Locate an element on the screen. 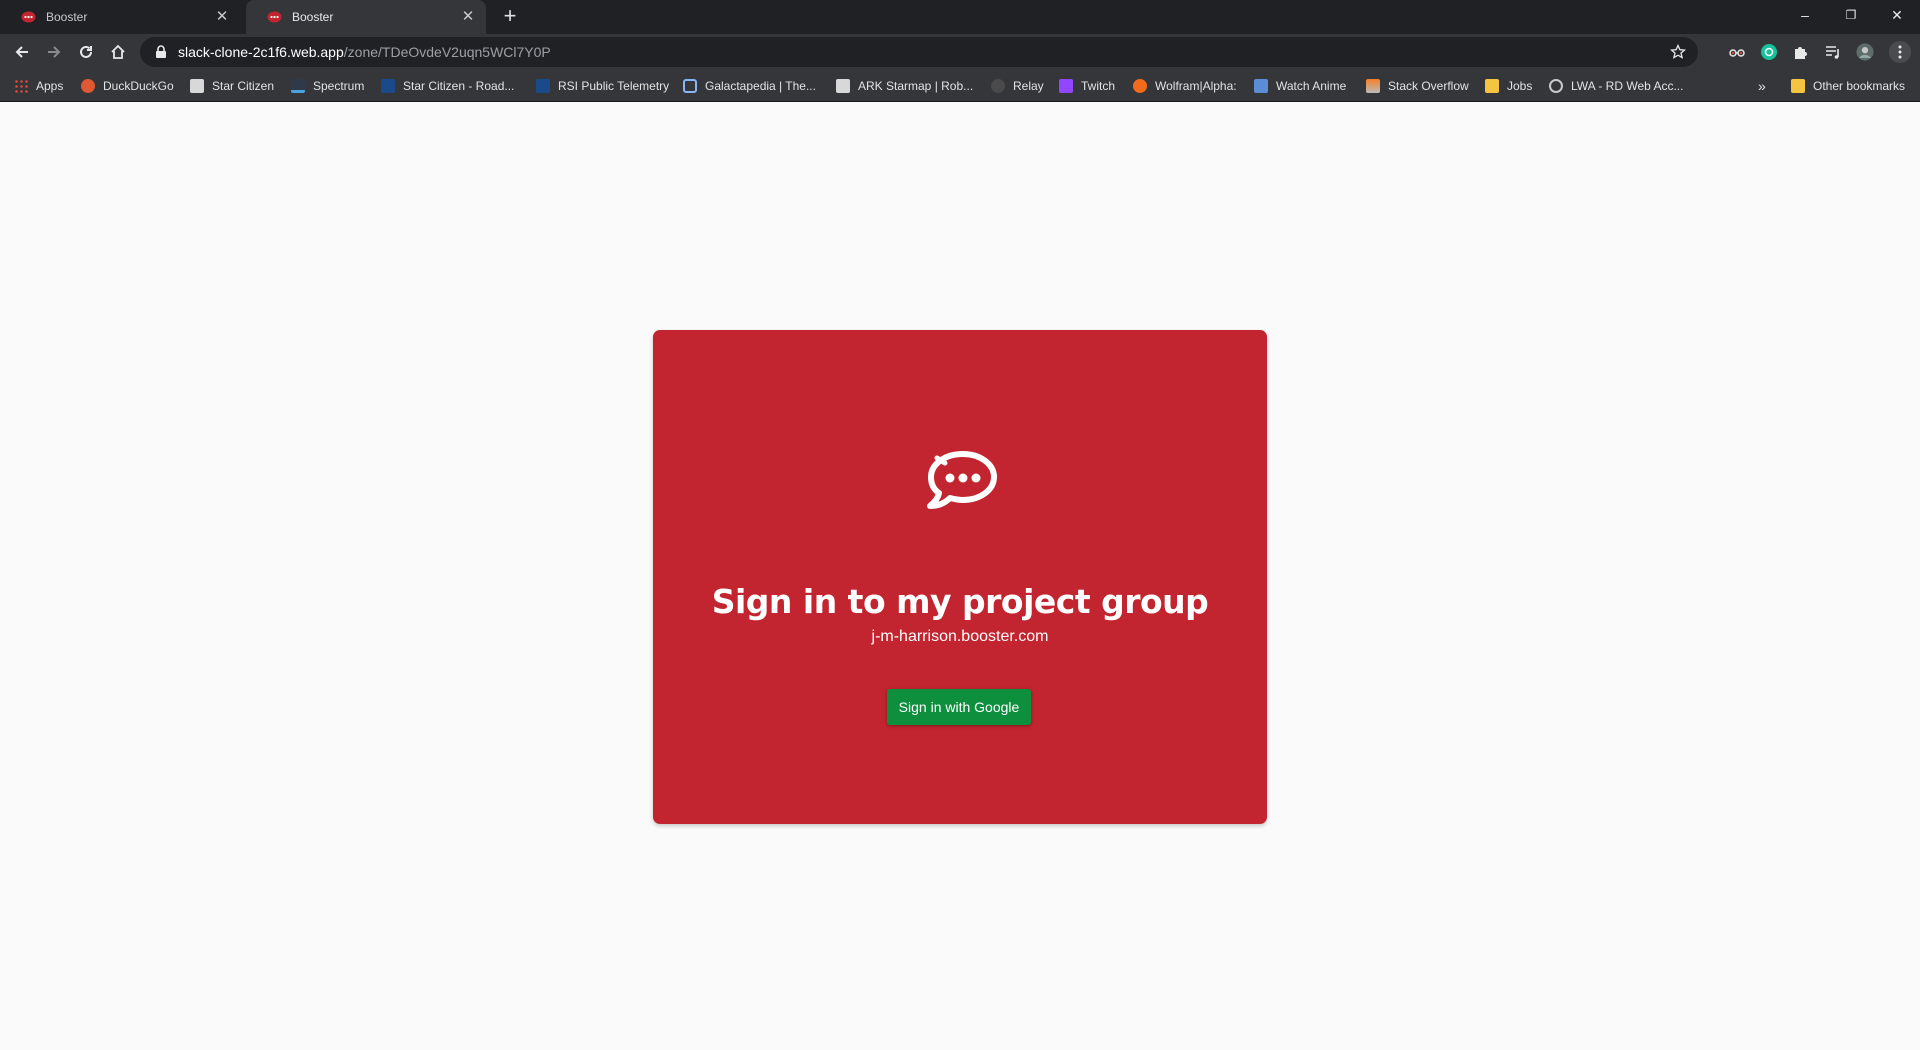  home-icon is located at coordinates (118, 51).